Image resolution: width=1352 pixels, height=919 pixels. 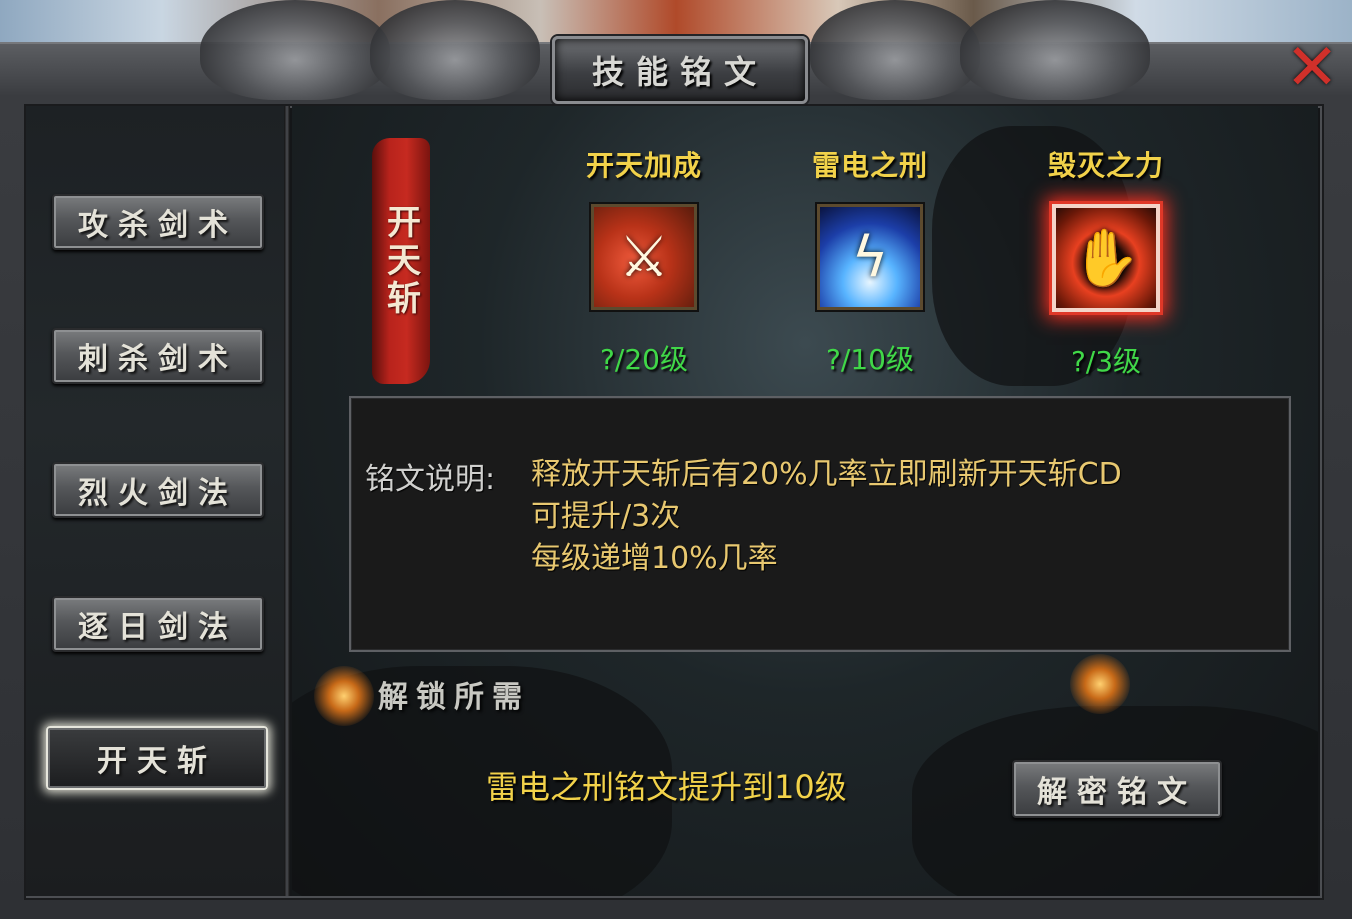 What do you see at coordinates (1106, 361) in the screenshot?
I see `inscription-level: ?/3级` at bounding box center [1106, 361].